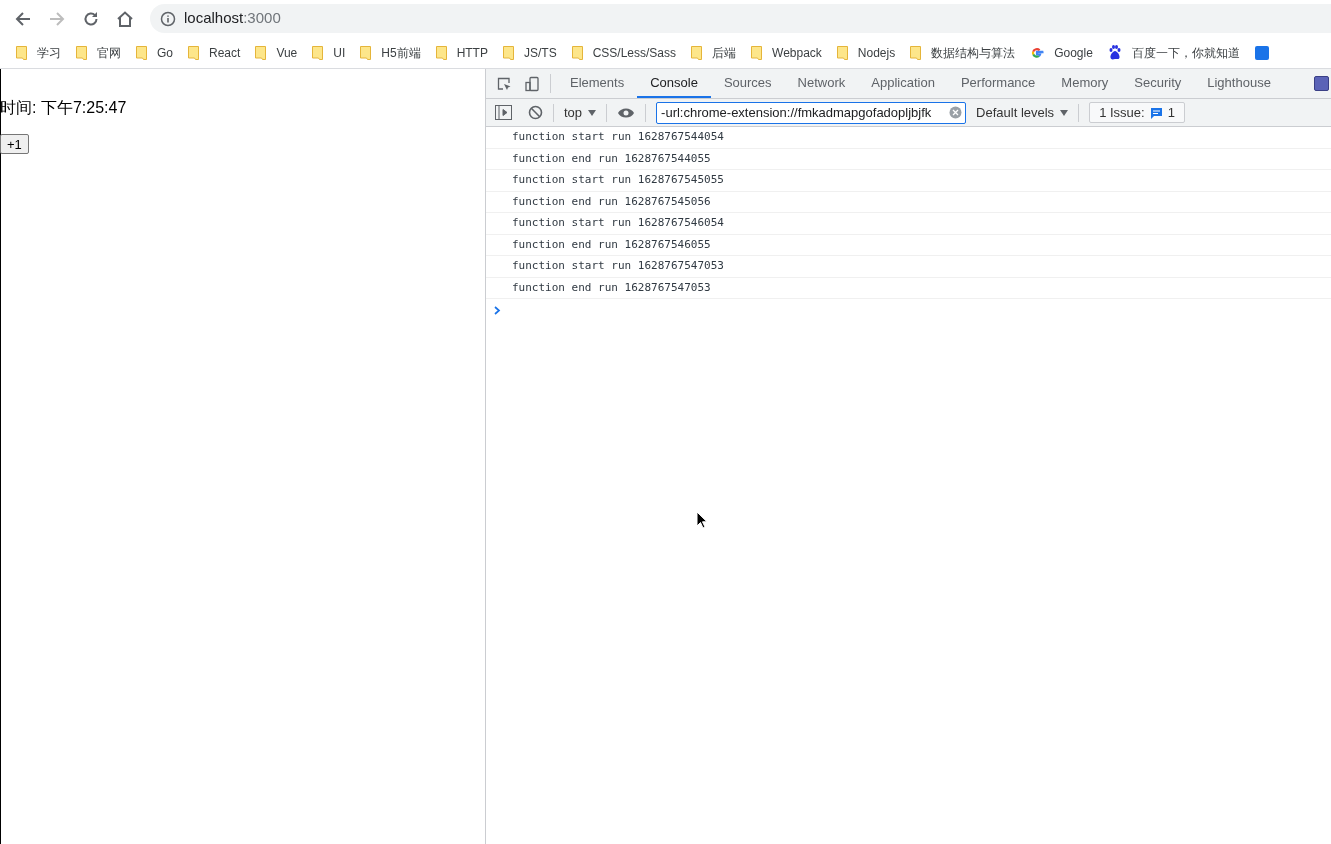 The image size is (1331, 844). I want to click on clear-input-icon, so click(956, 112).